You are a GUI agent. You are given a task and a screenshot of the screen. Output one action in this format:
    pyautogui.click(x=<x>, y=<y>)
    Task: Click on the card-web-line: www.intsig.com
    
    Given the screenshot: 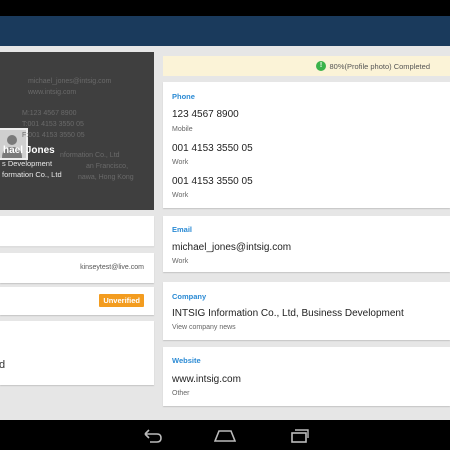 What is the action you would take?
    pyautogui.click(x=52, y=92)
    